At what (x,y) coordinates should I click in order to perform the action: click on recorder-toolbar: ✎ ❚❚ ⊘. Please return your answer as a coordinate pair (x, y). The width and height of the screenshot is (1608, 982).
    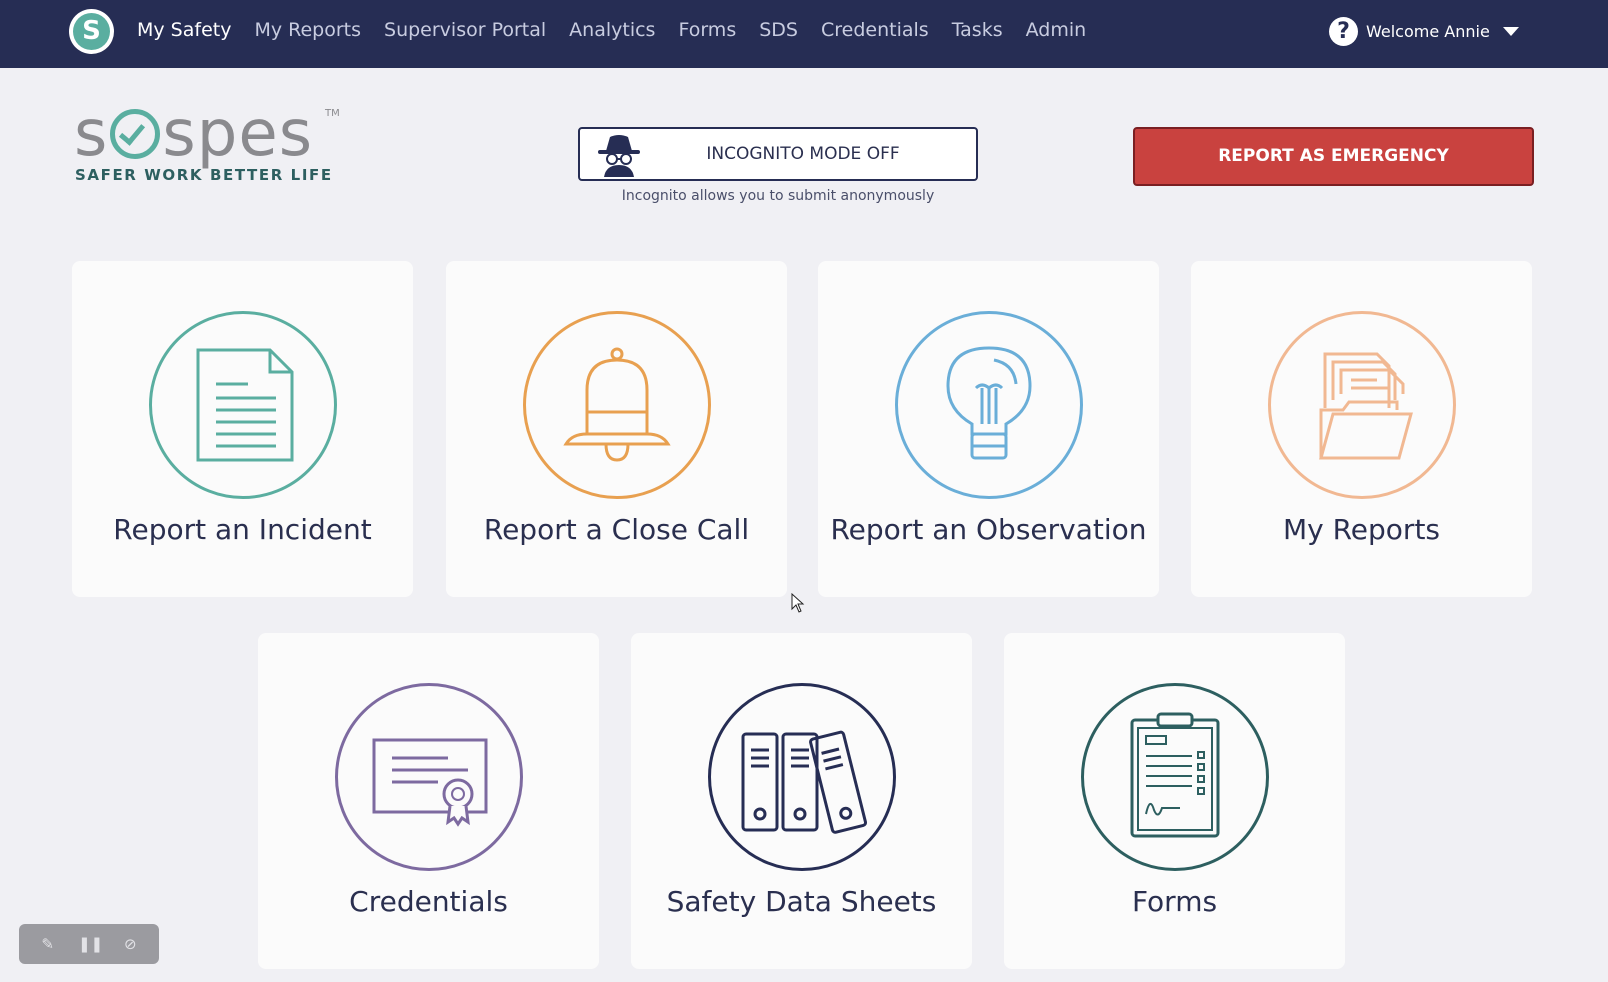
    Looking at the image, I should click on (89, 944).